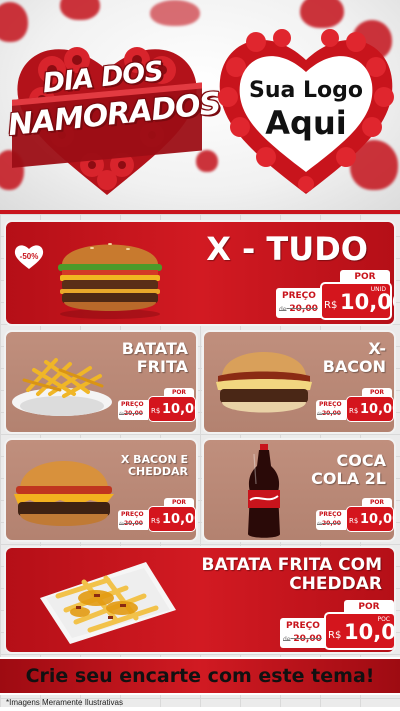  I want to click on product-card-batata-frita: BATATA FRITA POR PREÇO de20,00 R$ 10,00, so click(101, 382).